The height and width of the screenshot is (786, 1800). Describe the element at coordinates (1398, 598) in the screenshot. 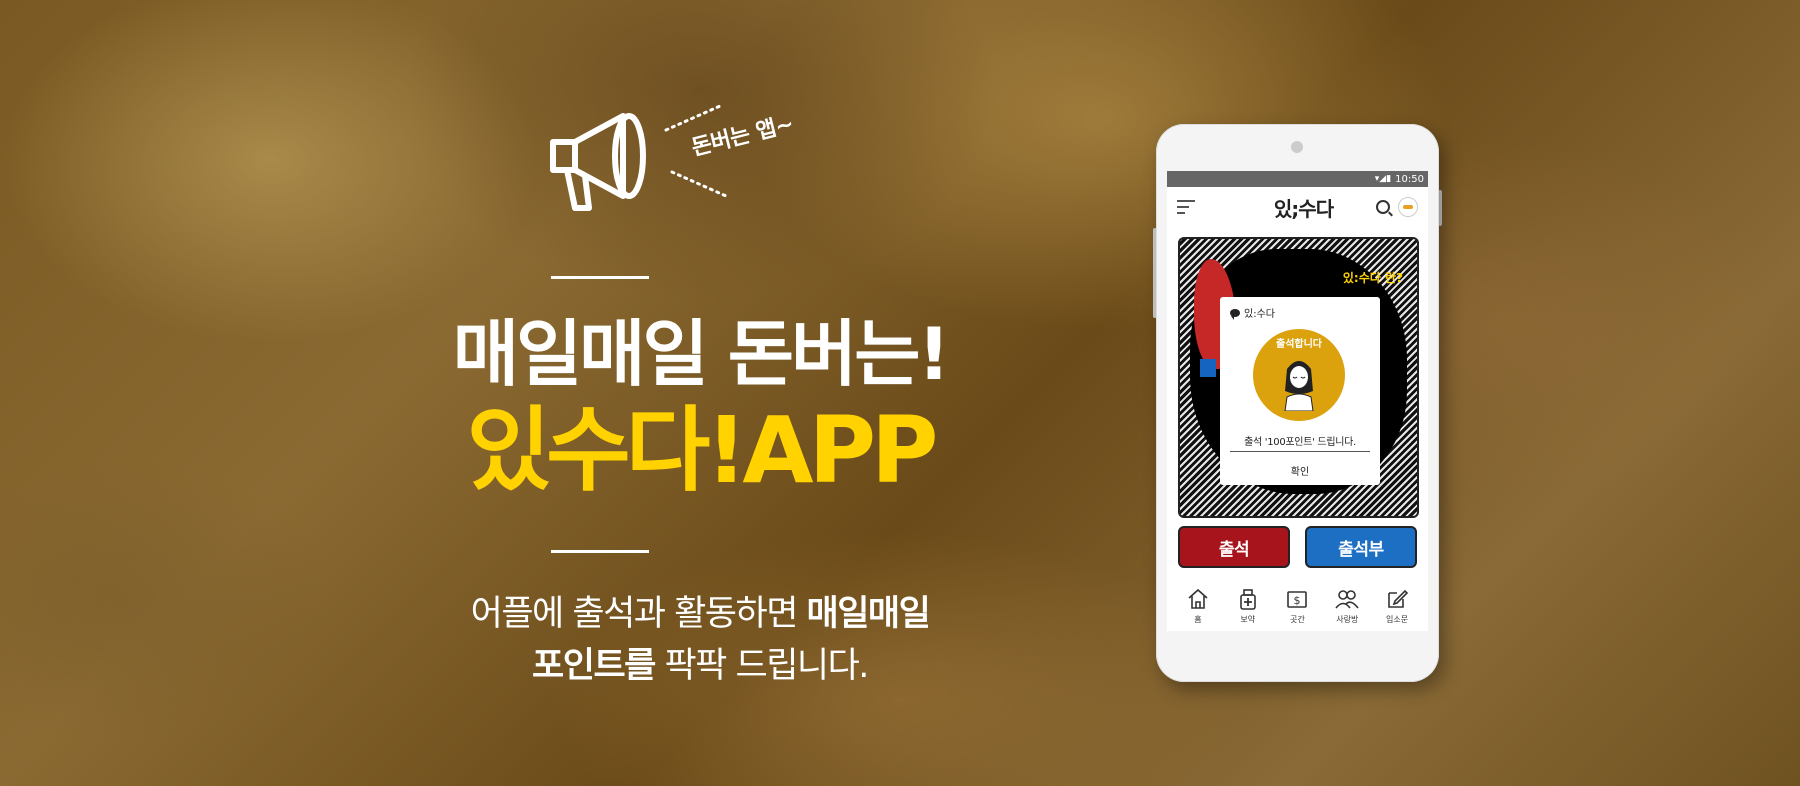

I see `write-icon` at that location.